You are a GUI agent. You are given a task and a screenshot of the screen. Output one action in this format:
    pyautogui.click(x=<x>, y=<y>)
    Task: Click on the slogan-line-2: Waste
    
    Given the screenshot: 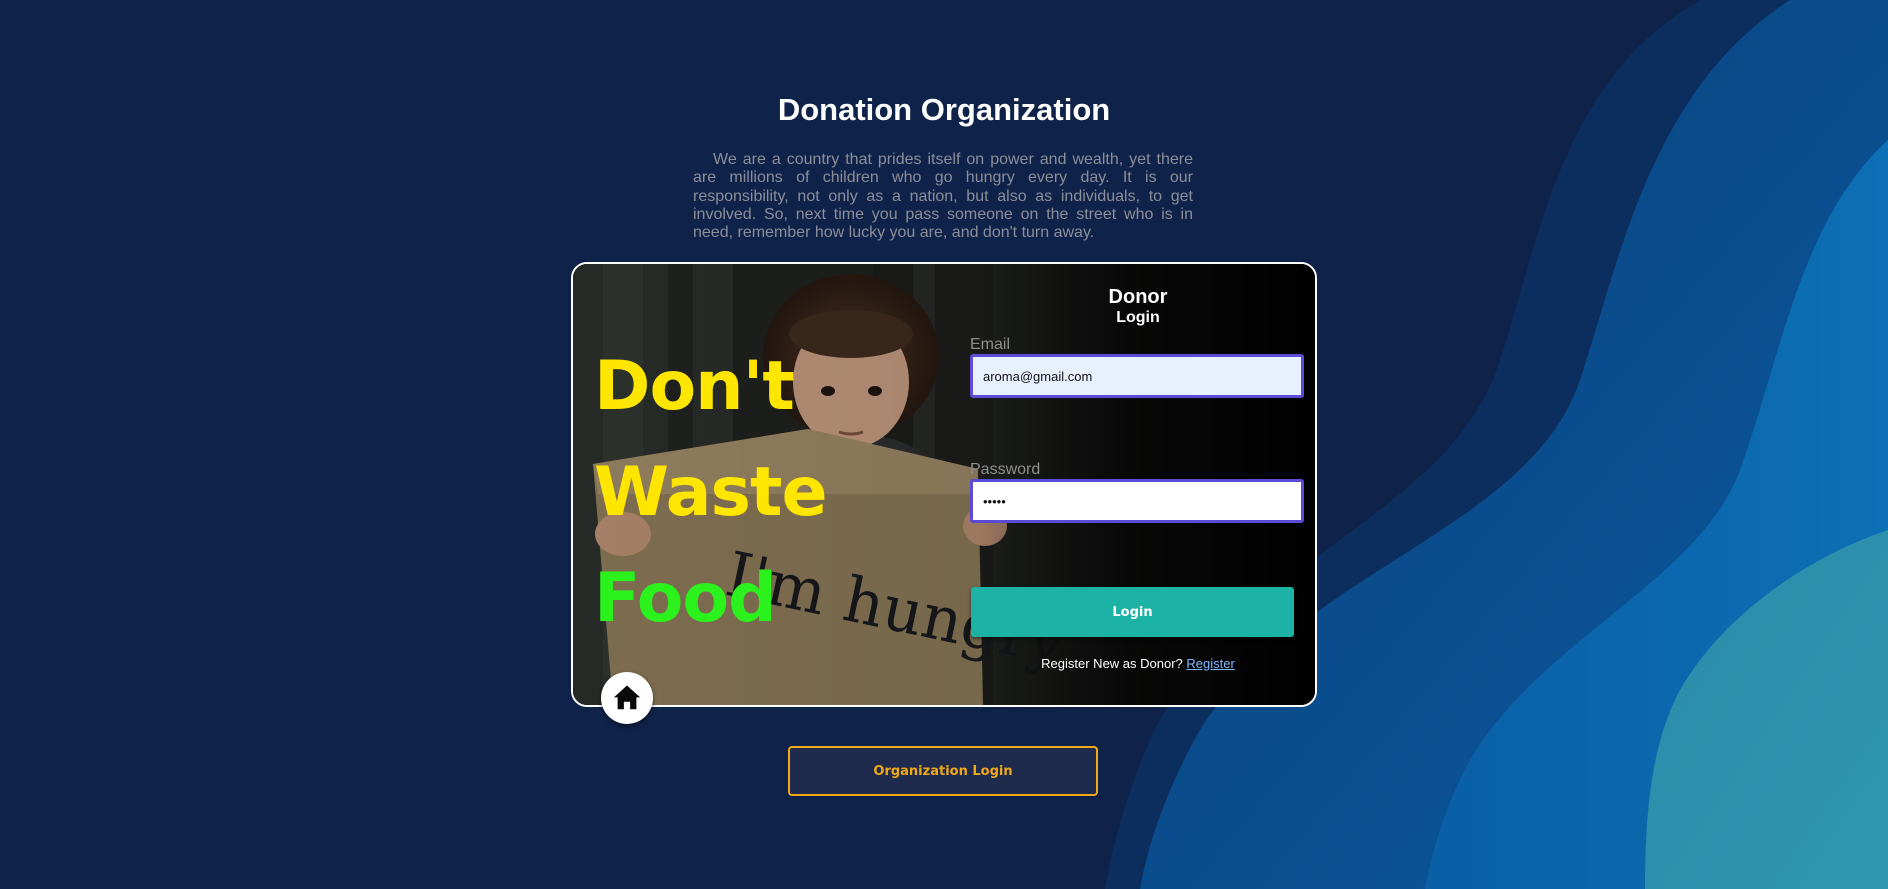 What is the action you would take?
    pyautogui.click(x=711, y=492)
    